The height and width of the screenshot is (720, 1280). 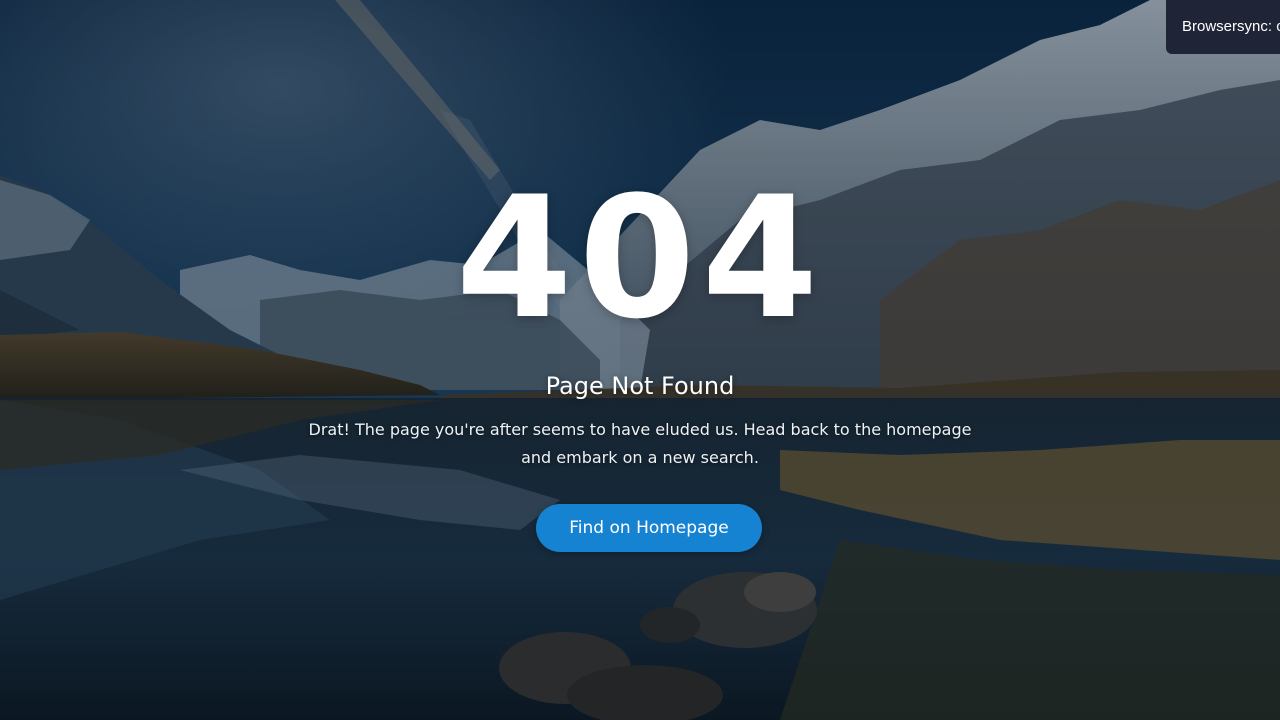 I want to click on error-code: 404, so click(x=640, y=258).